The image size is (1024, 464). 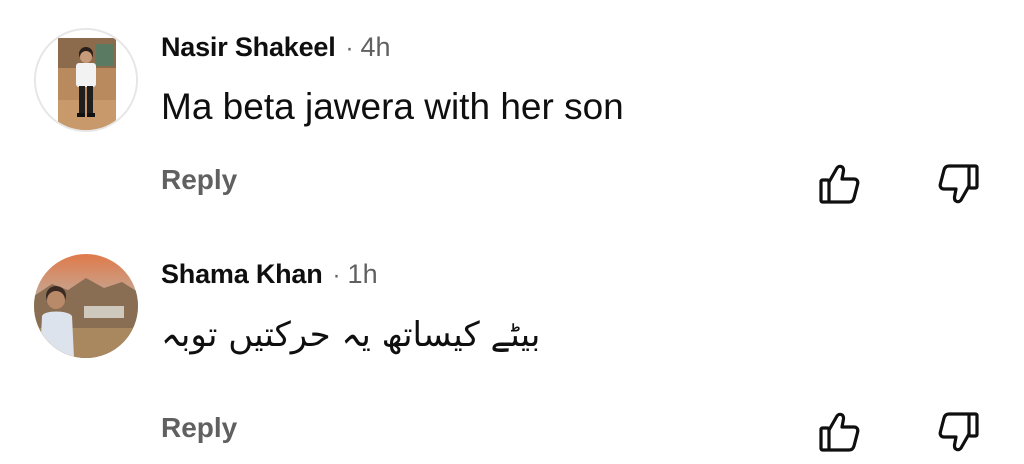 I want to click on author-name: Shama Khan, so click(x=242, y=274).